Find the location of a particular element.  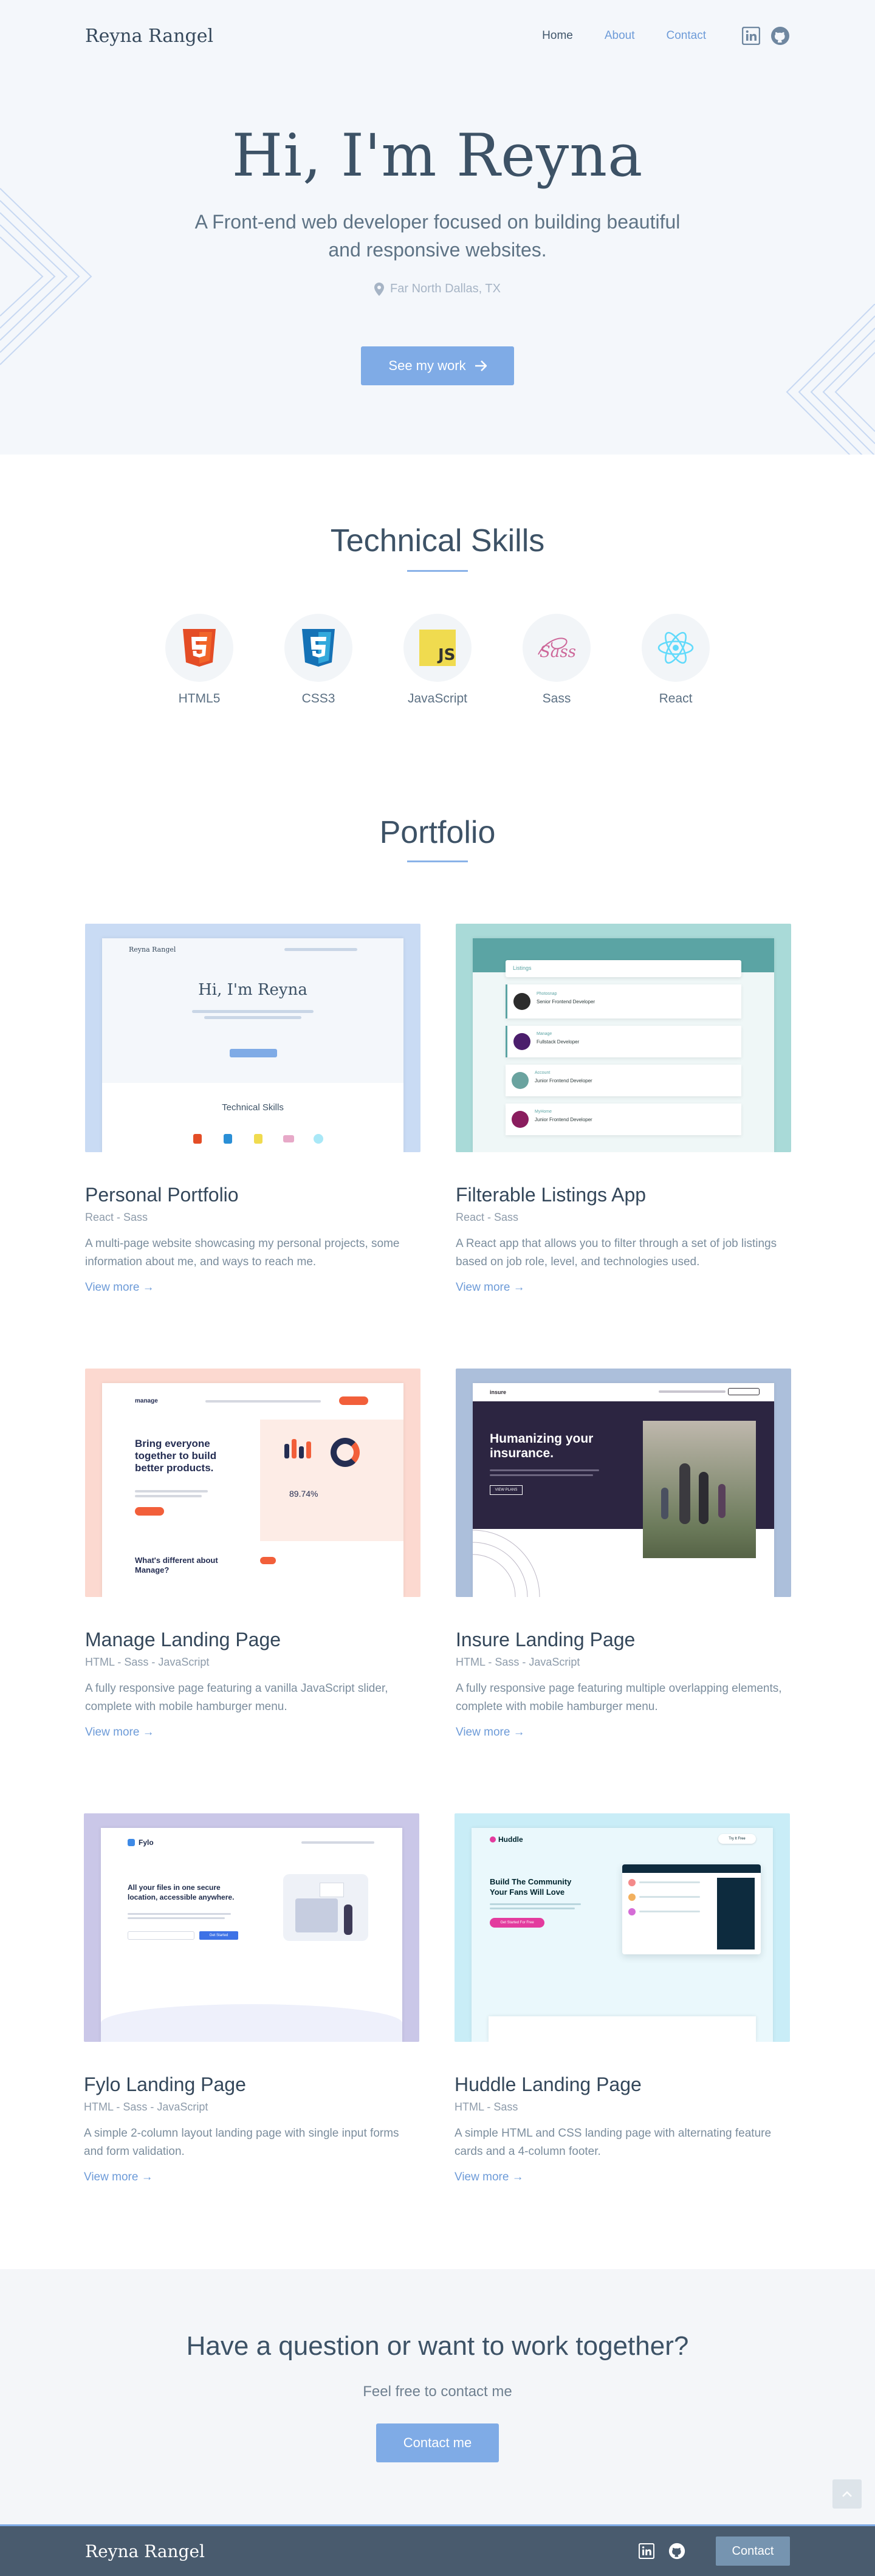

thumb-brand: Huddle is located at coordinates (510, 1839).